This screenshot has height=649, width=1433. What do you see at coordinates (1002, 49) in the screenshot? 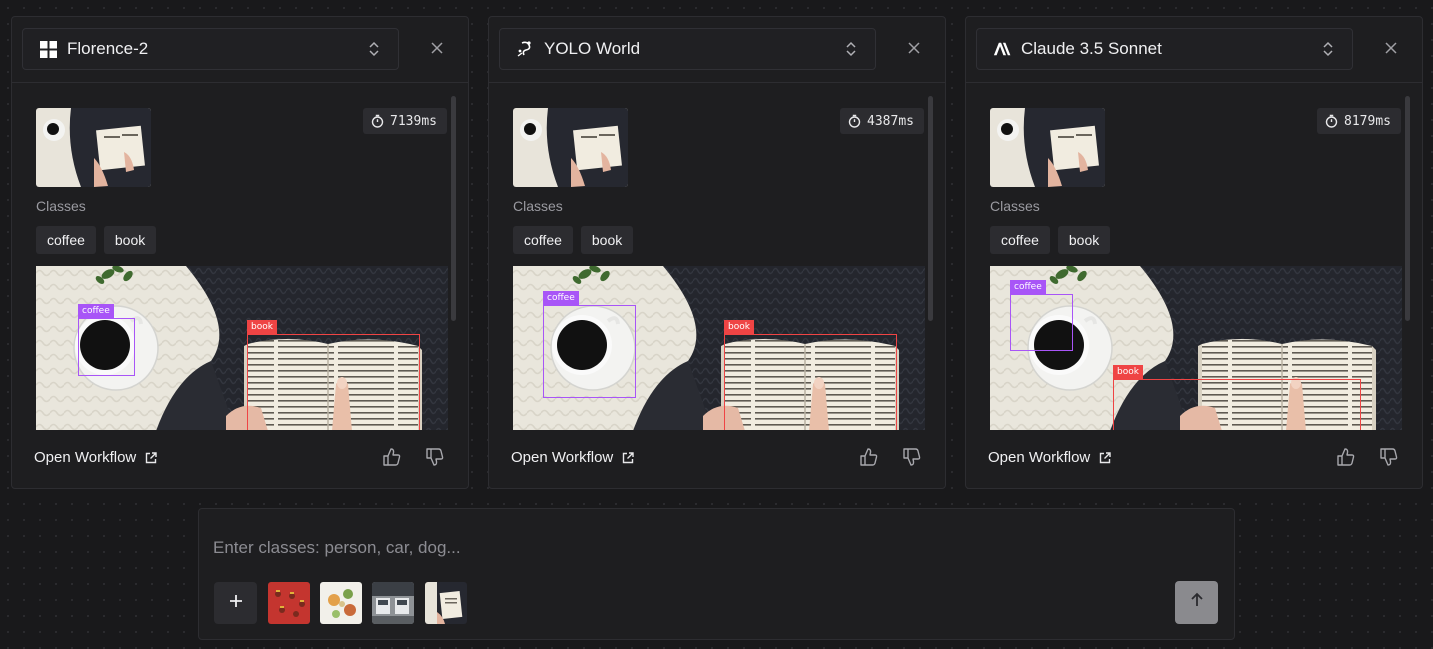
I see `anthropic-icon` at bounding box center [1002, 49].